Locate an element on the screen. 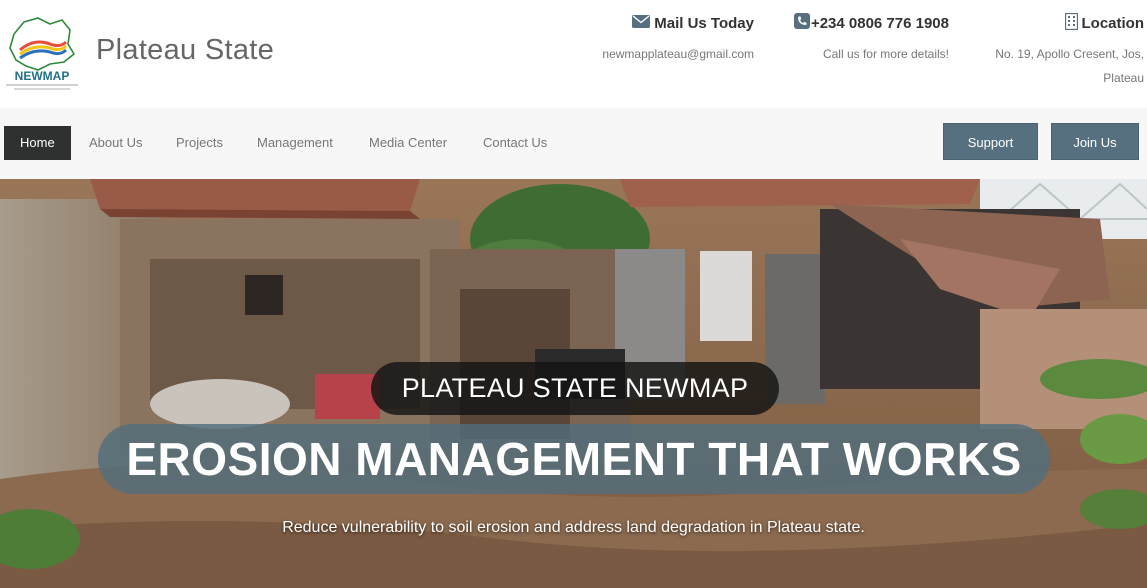 This screenshot has height=588, width=1147. hero-kicker: PLATEAU STATE NEWMAP is located at coordinates (575, 388).